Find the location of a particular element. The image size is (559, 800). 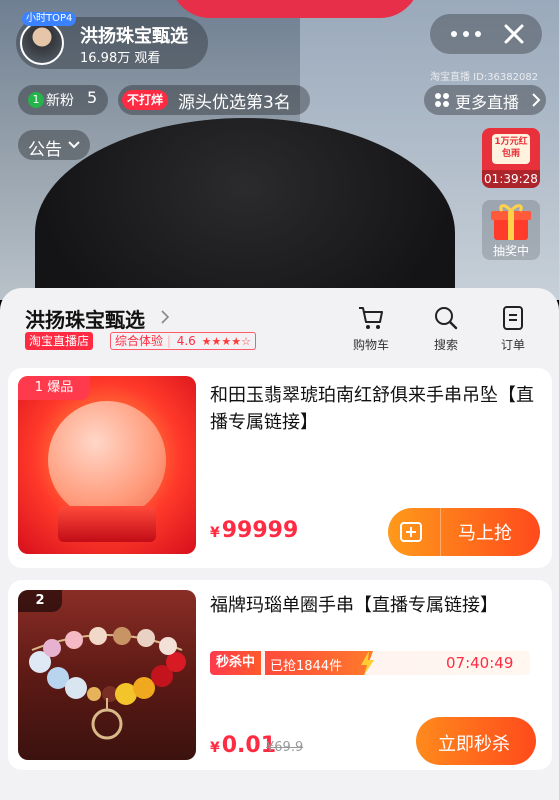

rank-text: 源头优选第3名 is located at coordinates (234, 103).